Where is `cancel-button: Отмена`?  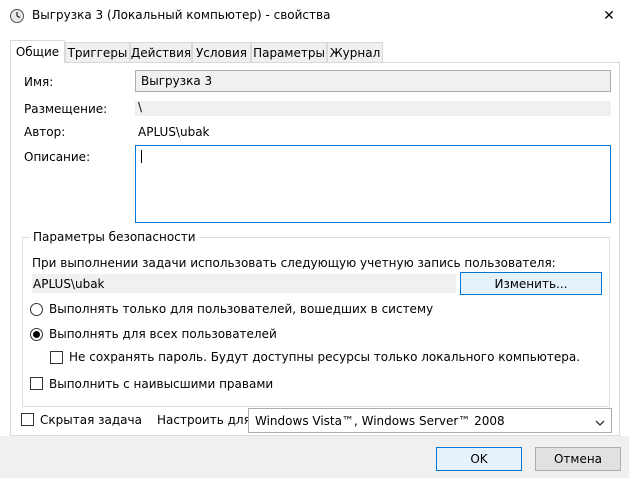 cancel-button: Отмена is located at coordinates (578, 459).